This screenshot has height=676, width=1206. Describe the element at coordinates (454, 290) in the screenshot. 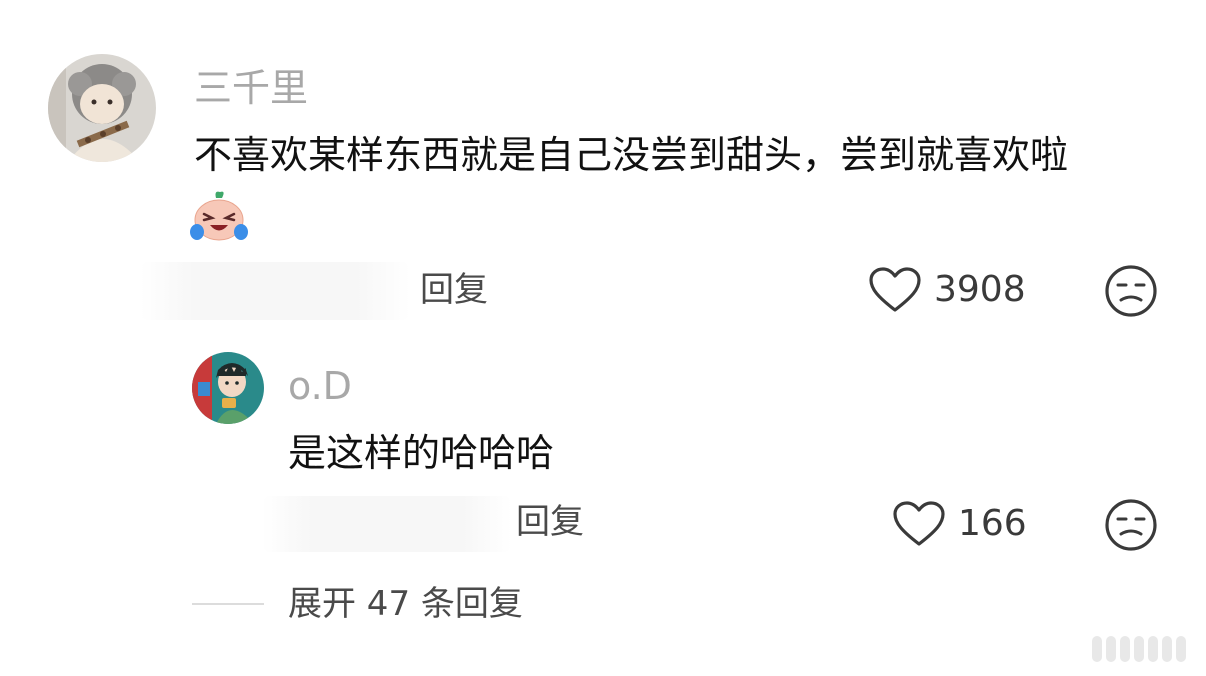

I see `comment-reply-button: 回复` at that location.